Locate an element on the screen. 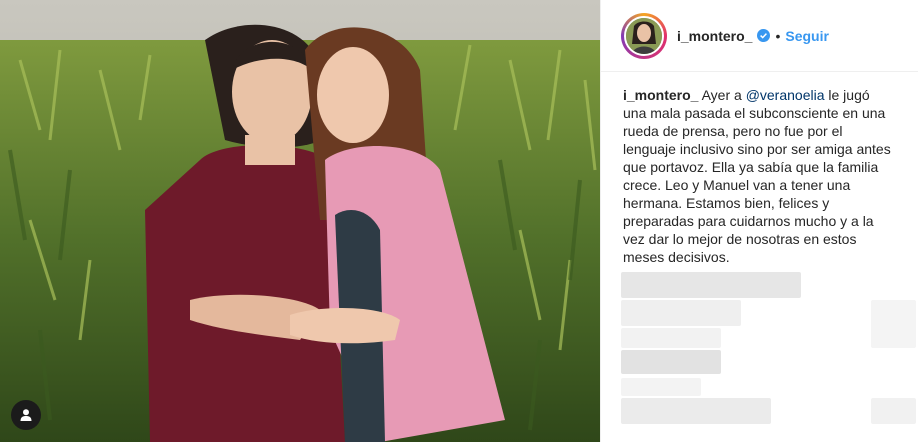 The width and height of the screenshot is (918, 442). post-header: i_montero_ • Seguir is located at coordinates (759, 36).